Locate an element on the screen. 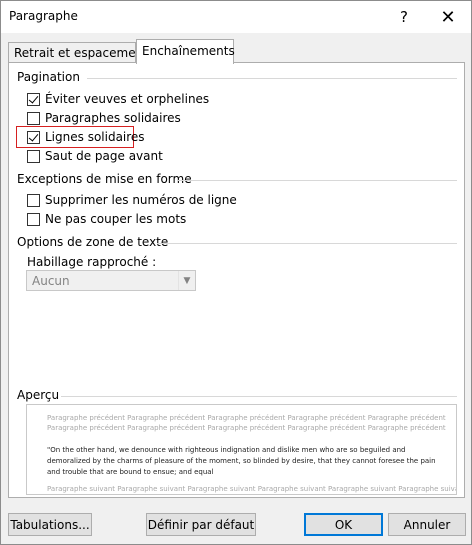 This screenshot has height=545, width=472. textbox-section-title: Options de zone de texte is located at coordinates (93, 242).